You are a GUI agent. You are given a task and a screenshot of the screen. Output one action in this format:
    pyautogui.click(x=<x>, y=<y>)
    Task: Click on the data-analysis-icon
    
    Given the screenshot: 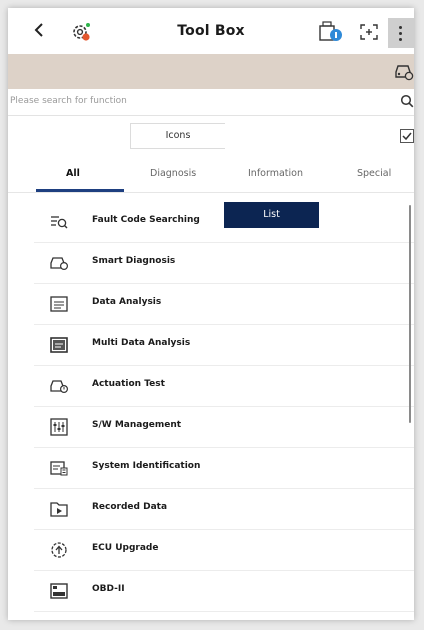 What is the action you would take?
    pyautogui.click(x=59, y=304)
    